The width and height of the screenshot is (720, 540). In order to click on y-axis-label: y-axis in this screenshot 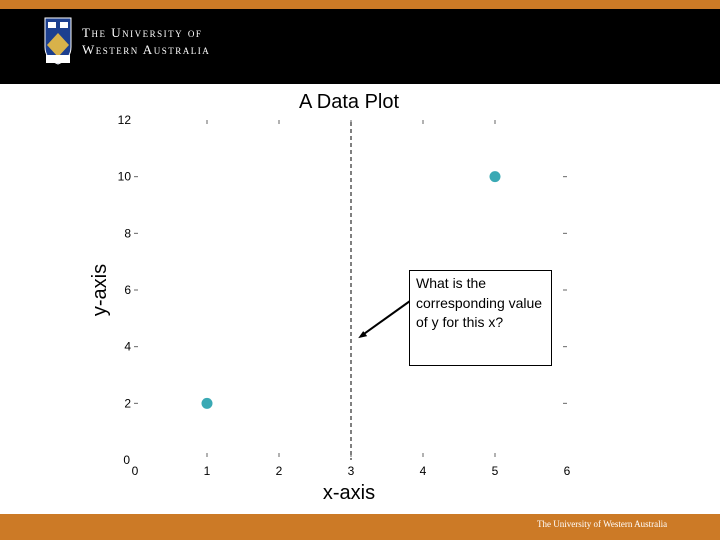, I will do `click(100, 290)`.